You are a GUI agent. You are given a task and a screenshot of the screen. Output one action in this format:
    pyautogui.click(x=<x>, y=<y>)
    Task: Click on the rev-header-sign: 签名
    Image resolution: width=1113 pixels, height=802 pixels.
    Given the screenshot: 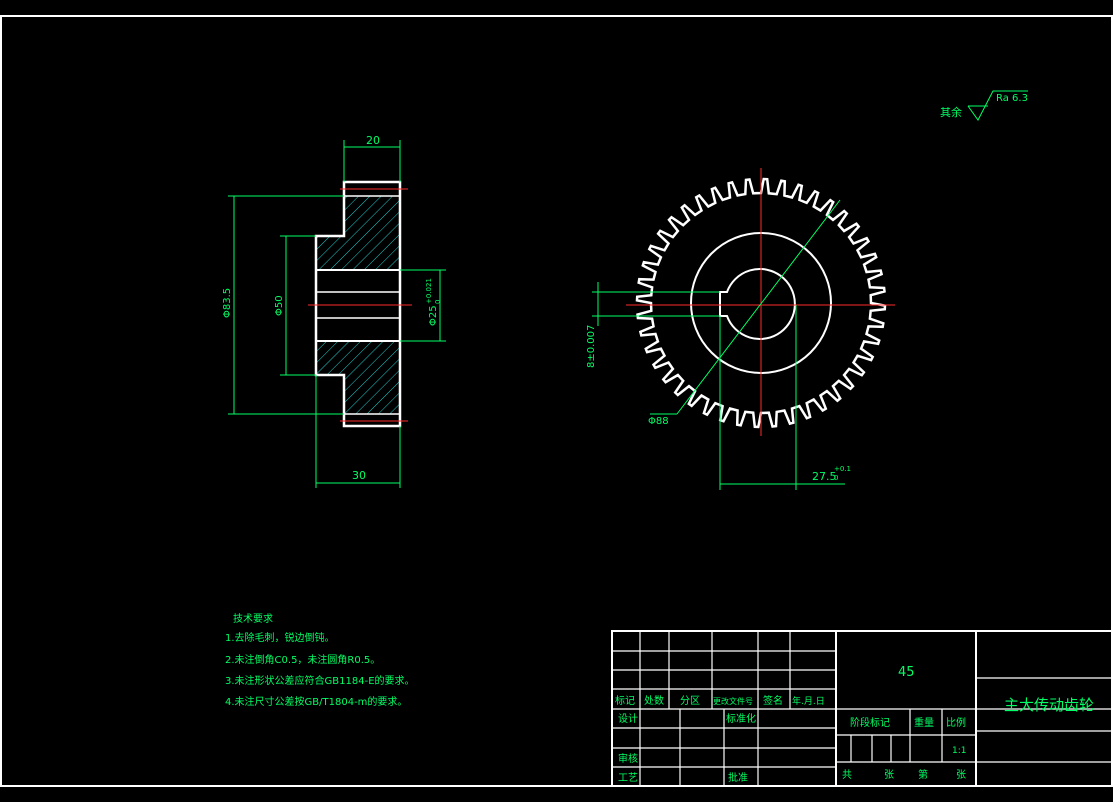 What is the action you would take?
    pyautogui.click(x=773, y=700)
    